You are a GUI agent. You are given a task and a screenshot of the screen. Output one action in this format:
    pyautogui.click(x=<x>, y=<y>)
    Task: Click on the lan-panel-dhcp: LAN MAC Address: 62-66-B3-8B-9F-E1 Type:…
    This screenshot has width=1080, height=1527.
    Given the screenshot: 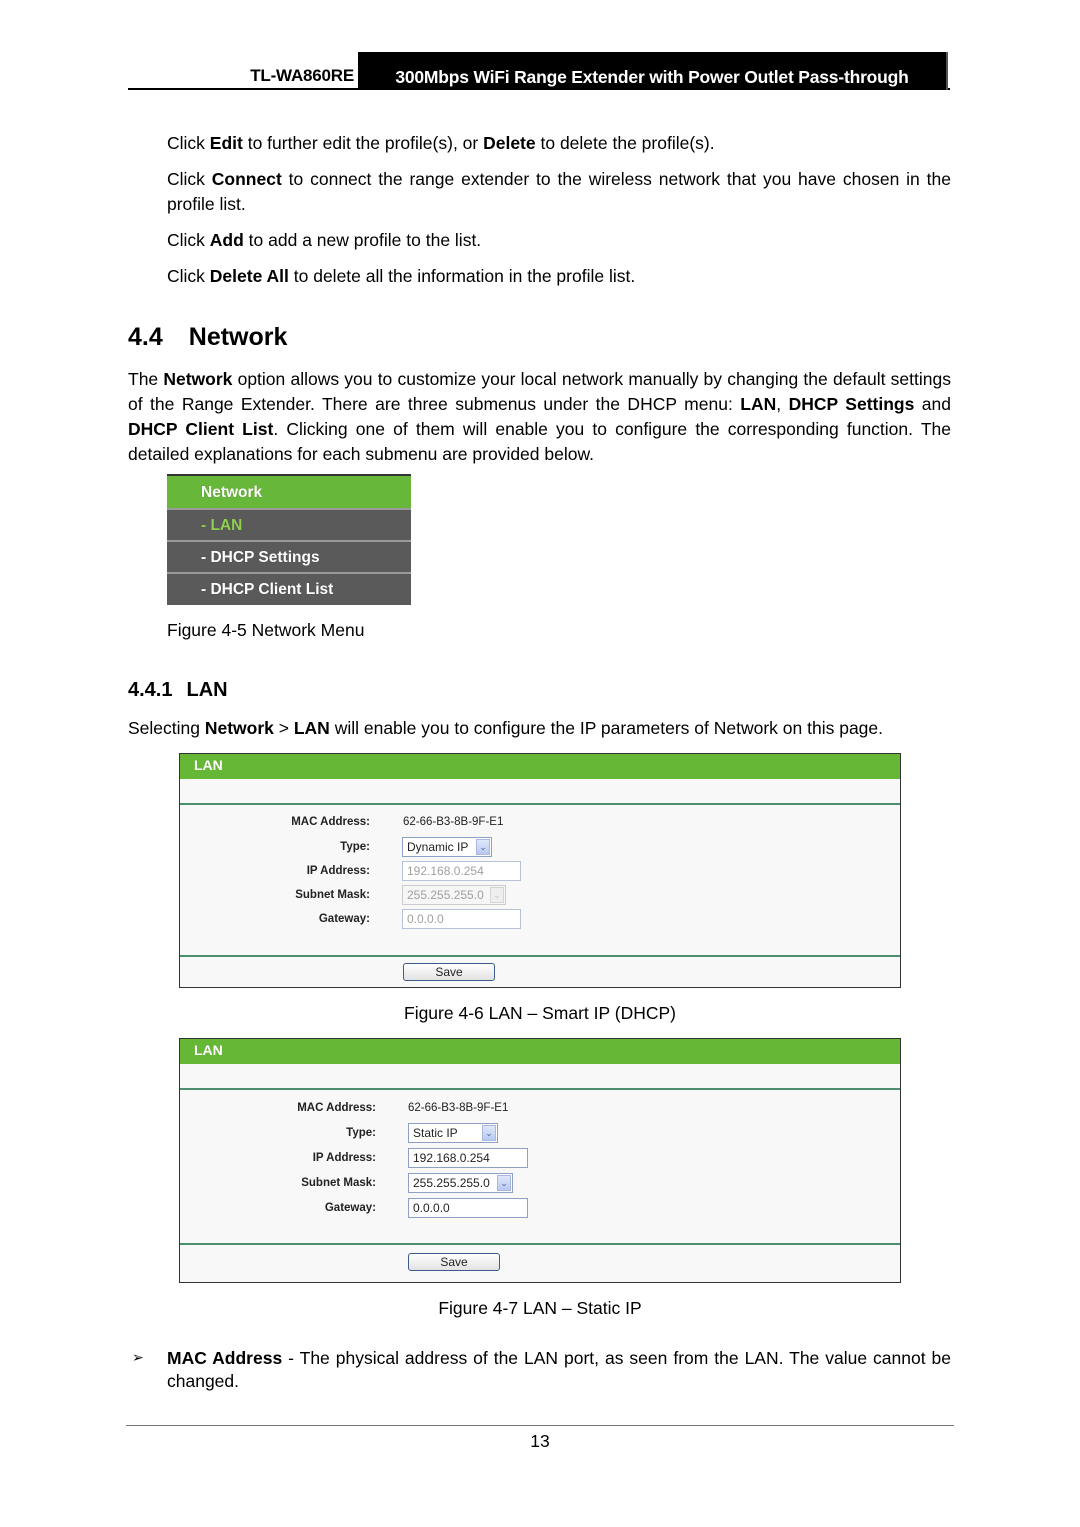 What is the action you would take?
    pyautogui.click(x=540, y=870)
    